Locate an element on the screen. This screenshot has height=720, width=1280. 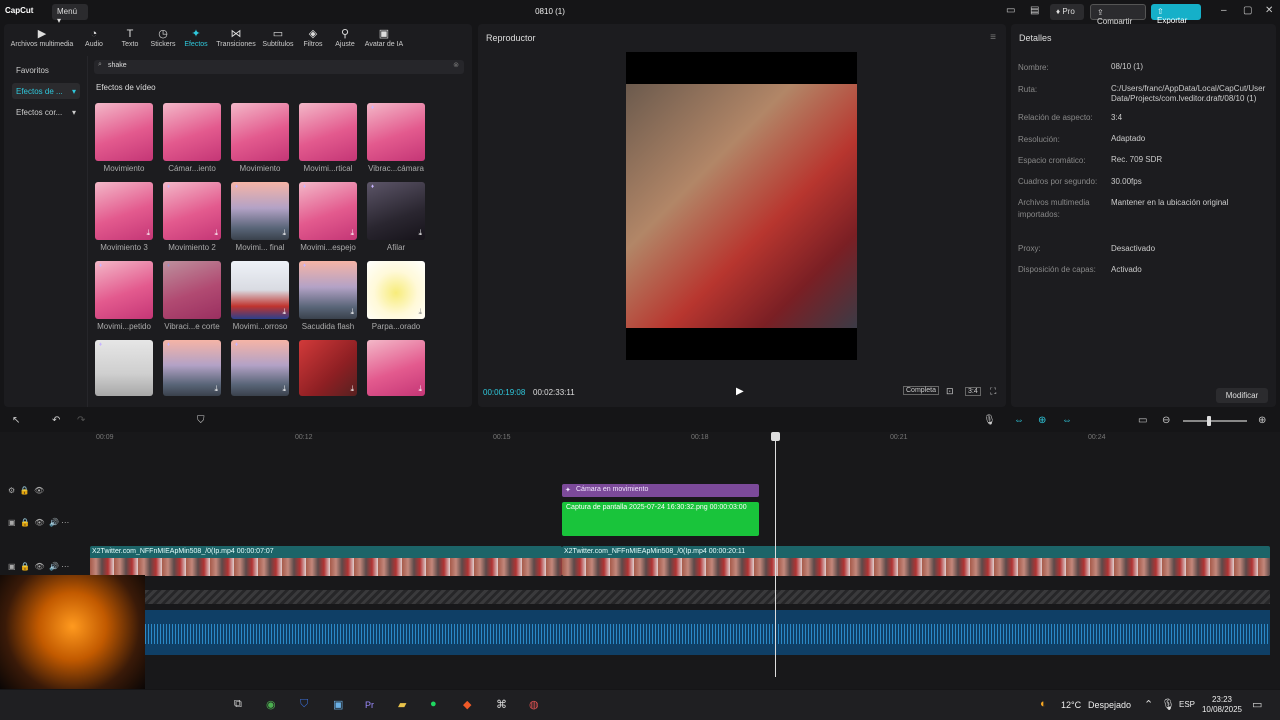
select-tool-icon: ↖ is located at coordinates (16, 420).